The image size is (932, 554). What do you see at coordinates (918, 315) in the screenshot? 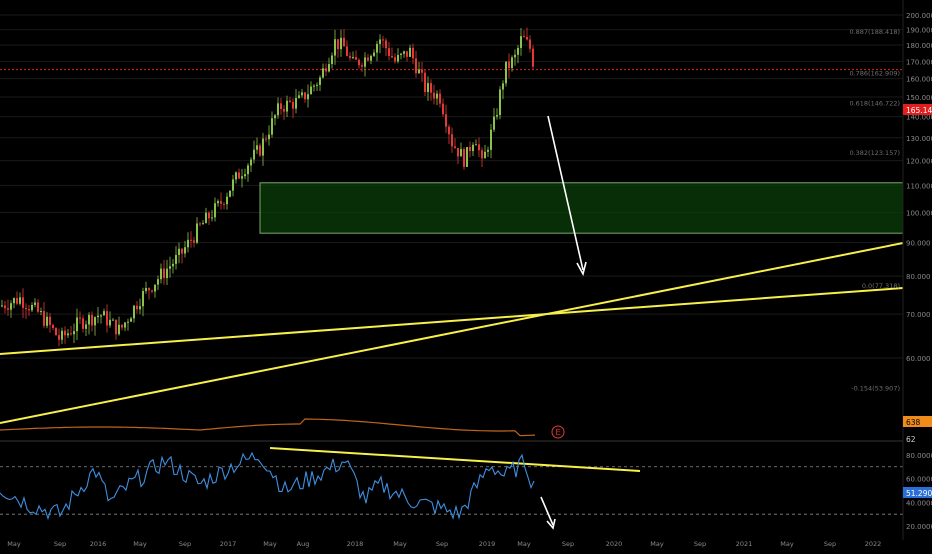
I see `price-tick-label: 70.000` at bounding box center [918, 315].